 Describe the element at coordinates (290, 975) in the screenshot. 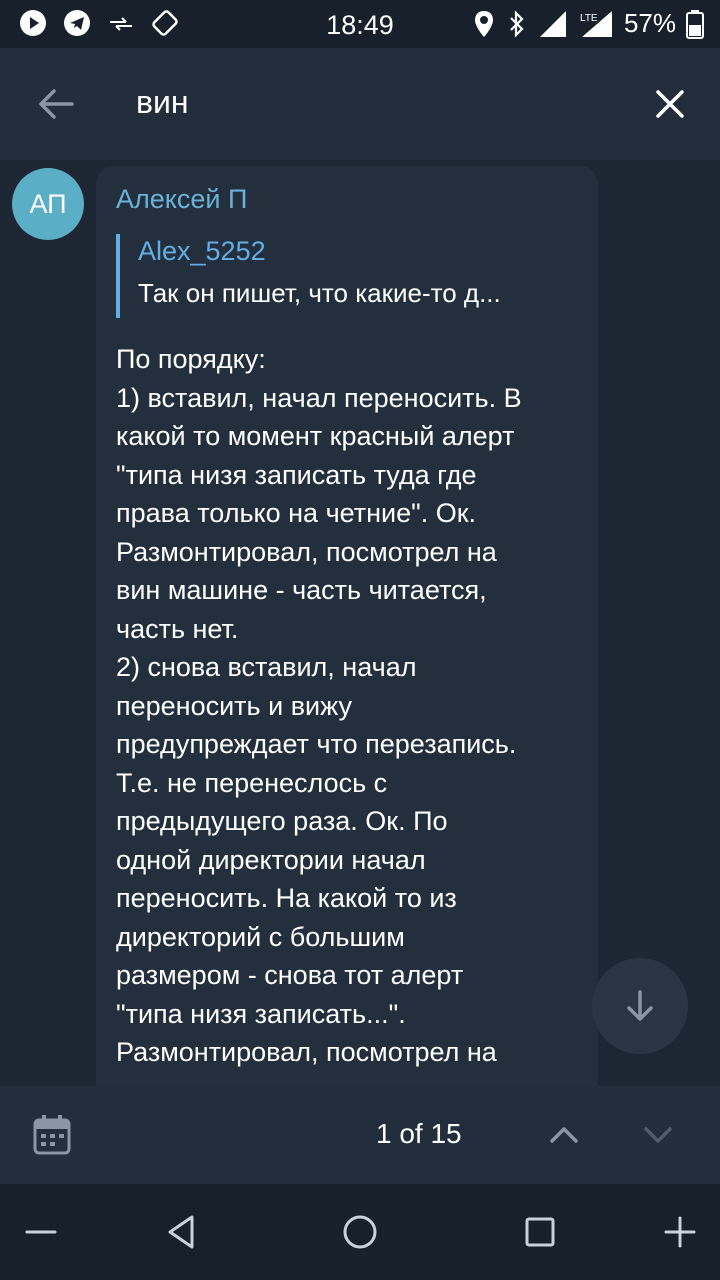

I see `message-line: размером - снова тот алерт` at that location.